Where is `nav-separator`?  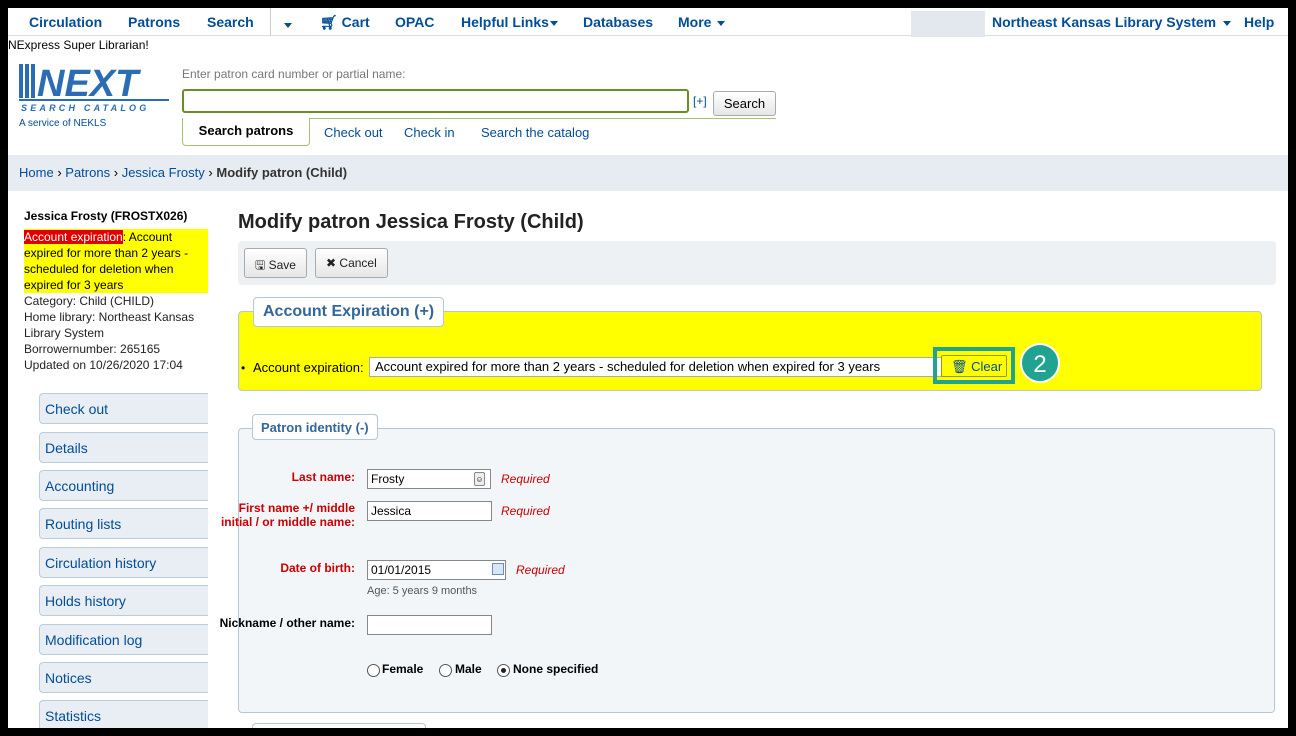 nav-separator is located at coordinates (270, 22).